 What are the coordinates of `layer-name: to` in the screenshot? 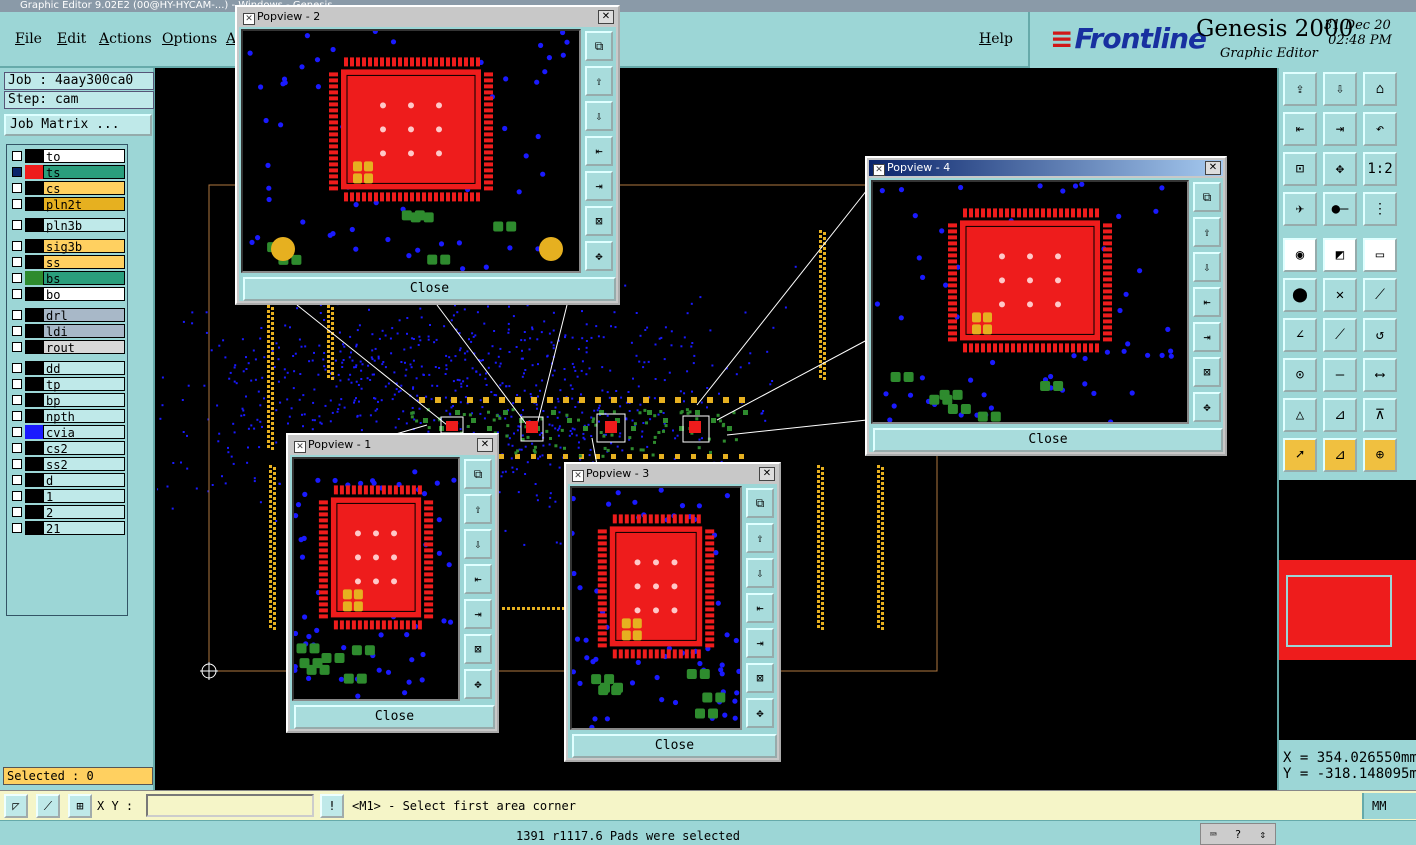 It's located at (84, 156).